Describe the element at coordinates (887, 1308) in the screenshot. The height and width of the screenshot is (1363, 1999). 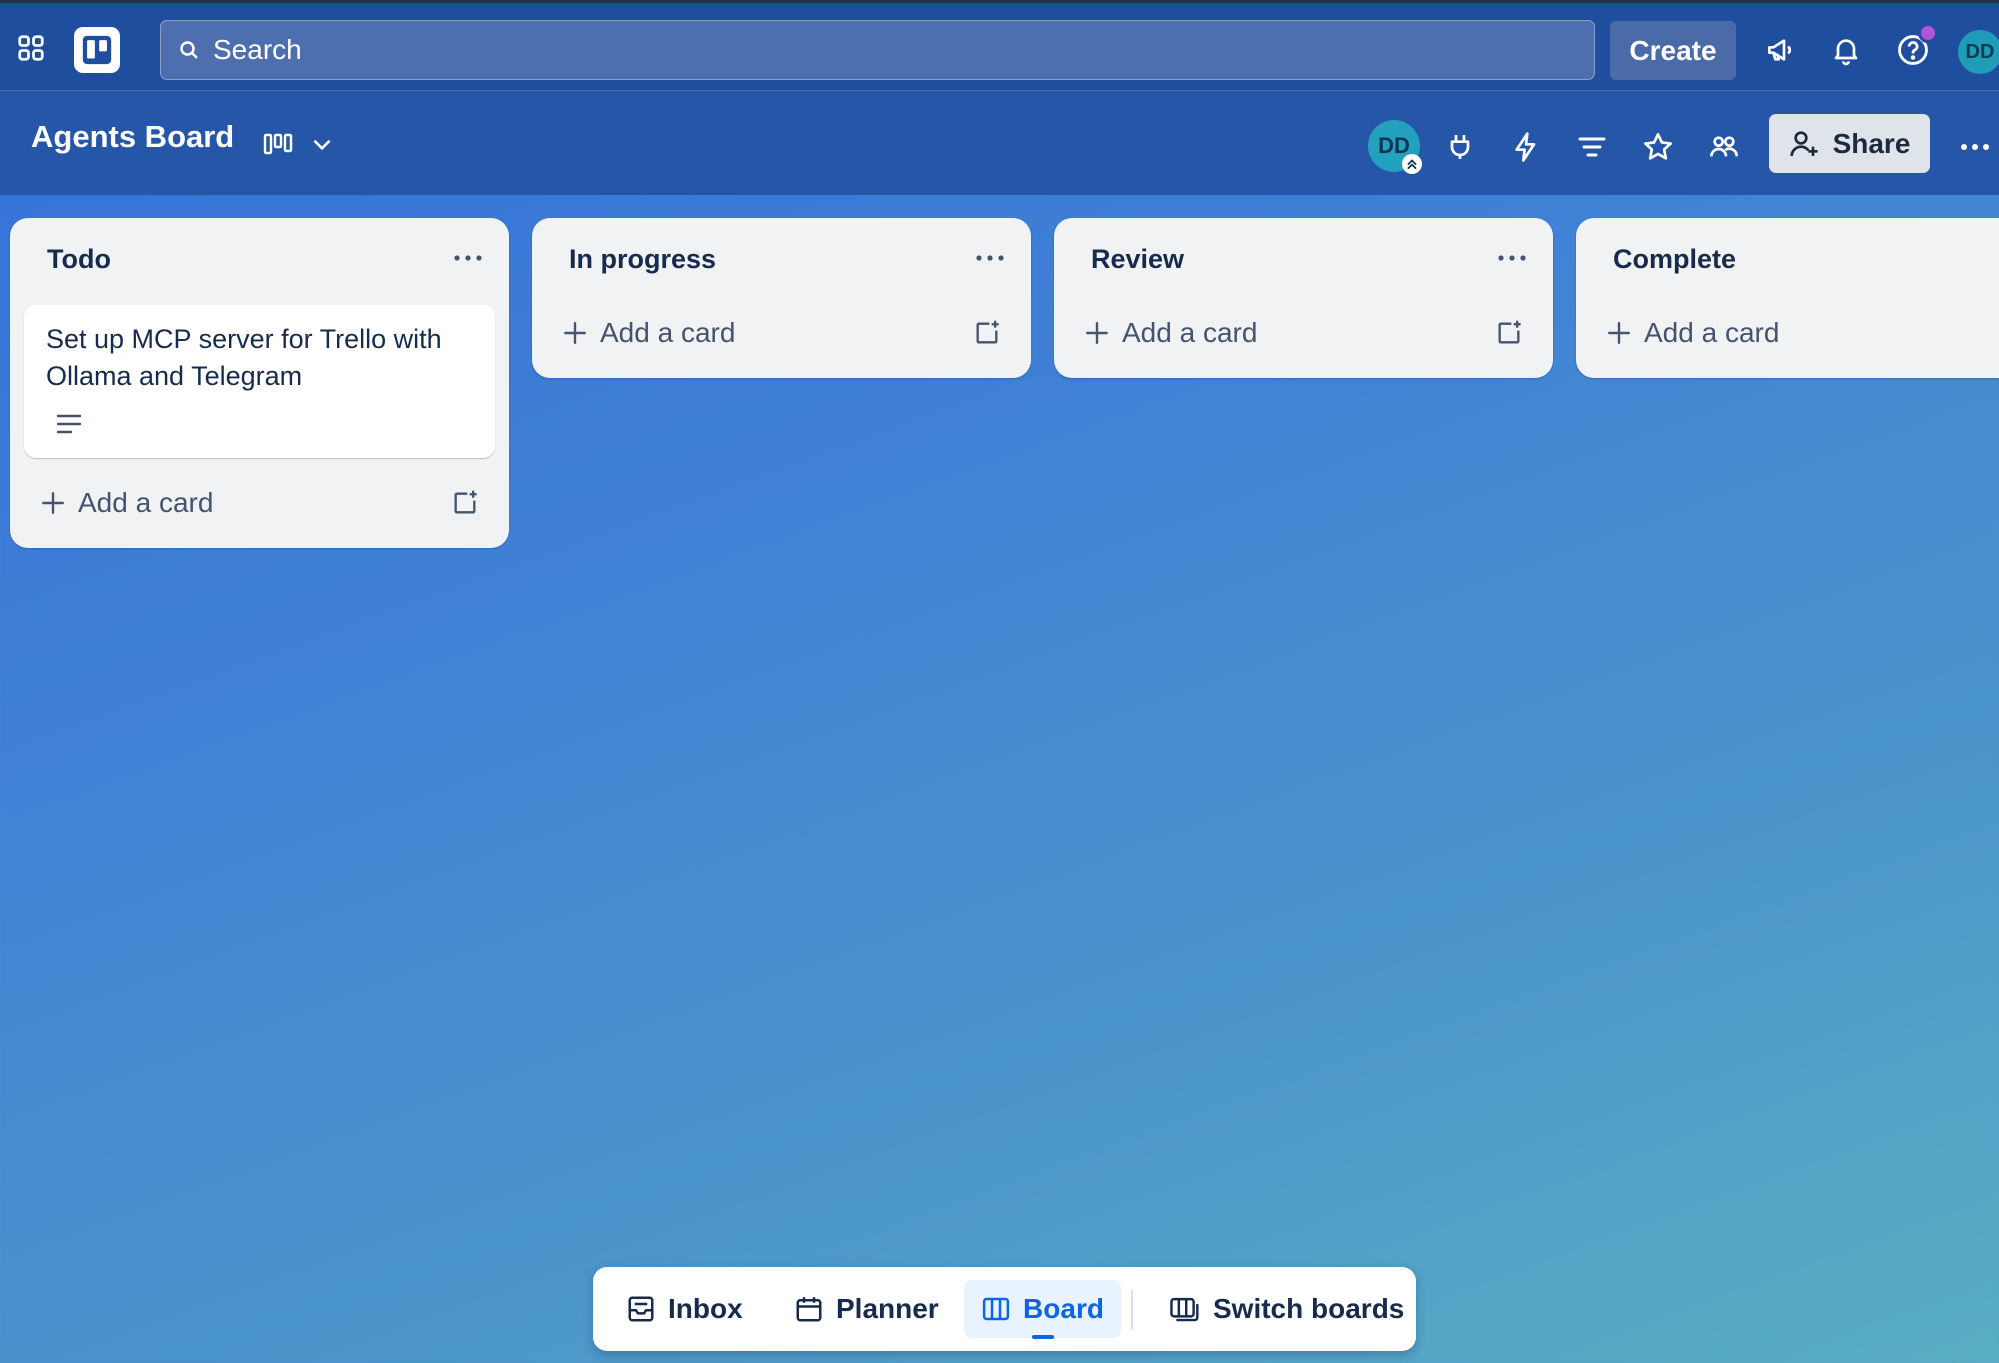
I see `nav-planner-label: Planner` at that location.